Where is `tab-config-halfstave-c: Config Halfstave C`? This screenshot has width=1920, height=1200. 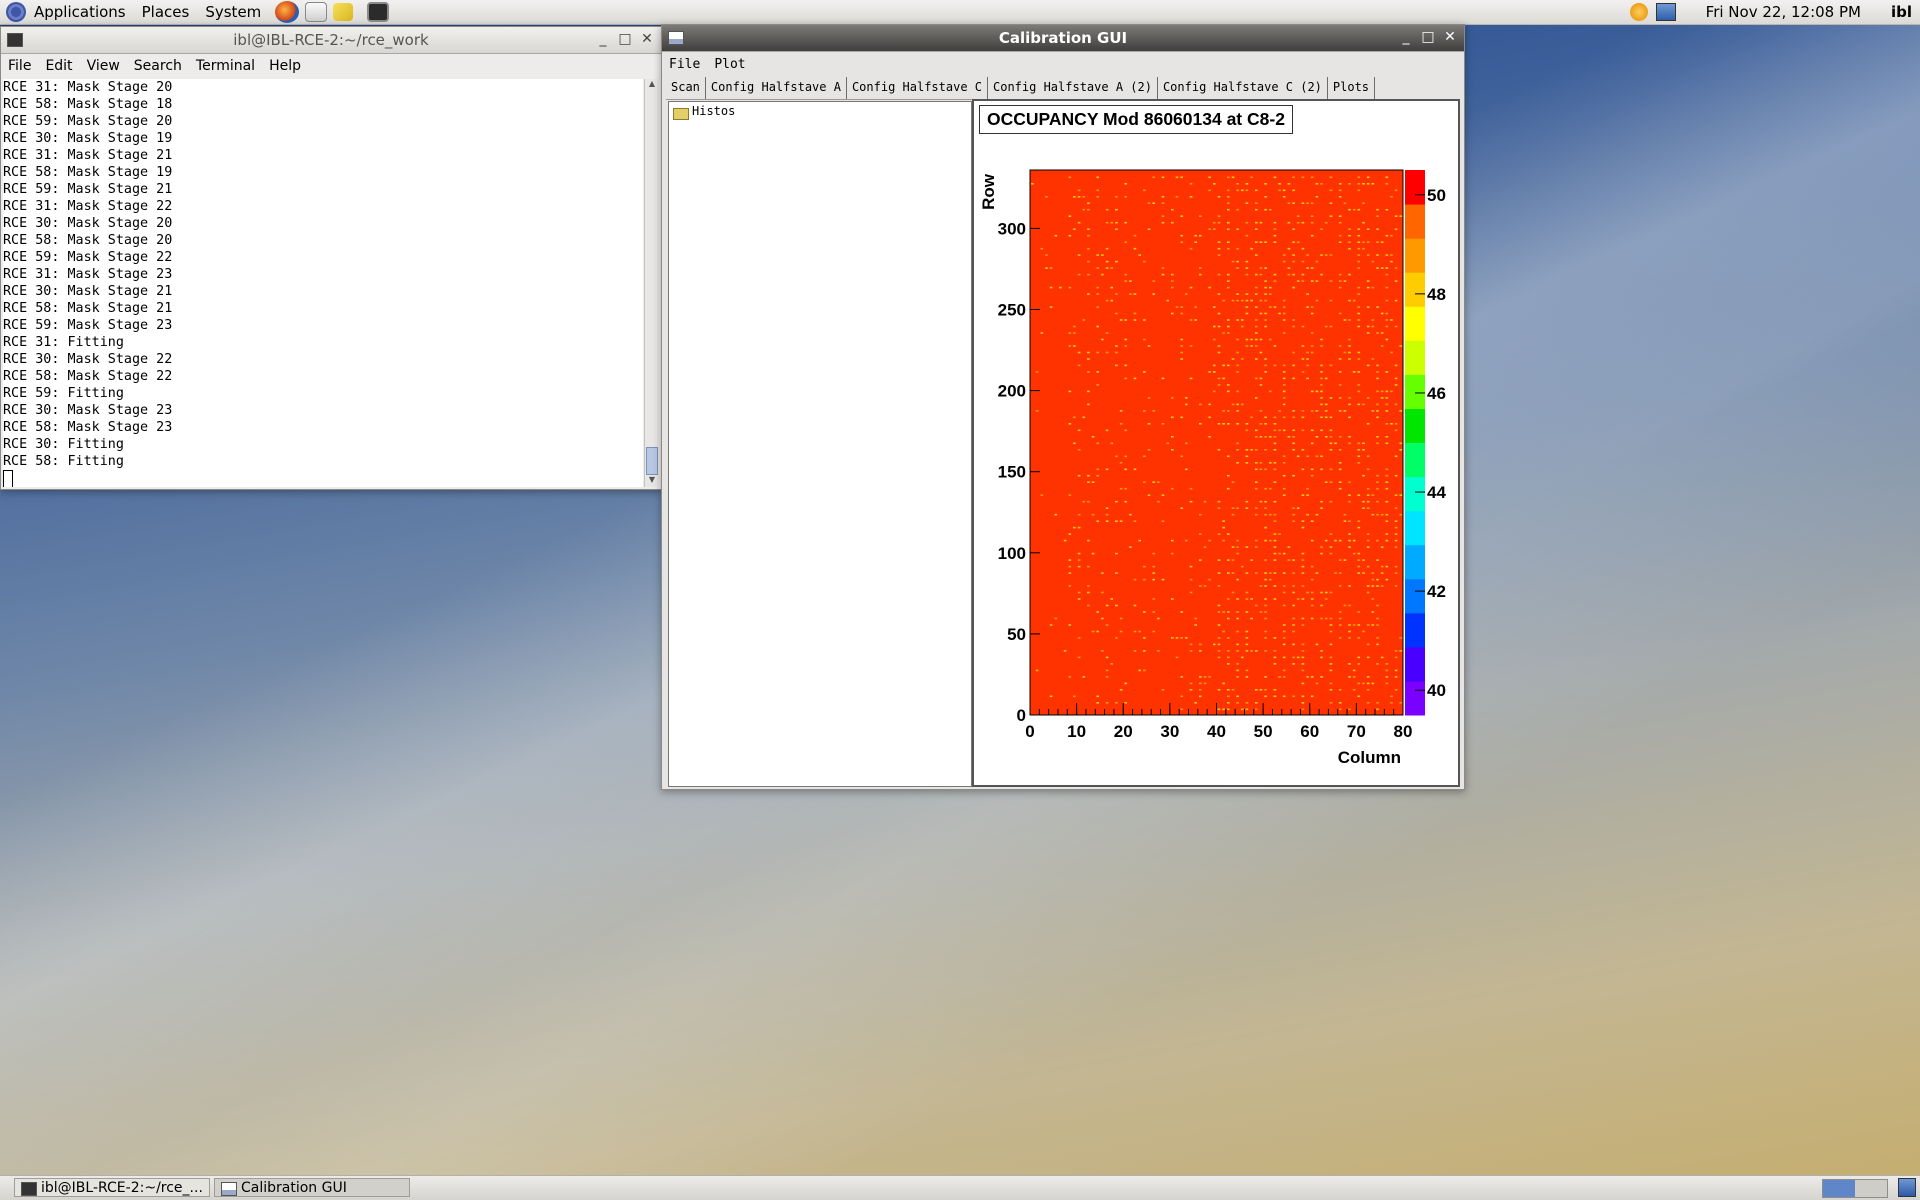 tab-config-halfstave-c: Config Halfstave C is located at coordinates (917, 88).